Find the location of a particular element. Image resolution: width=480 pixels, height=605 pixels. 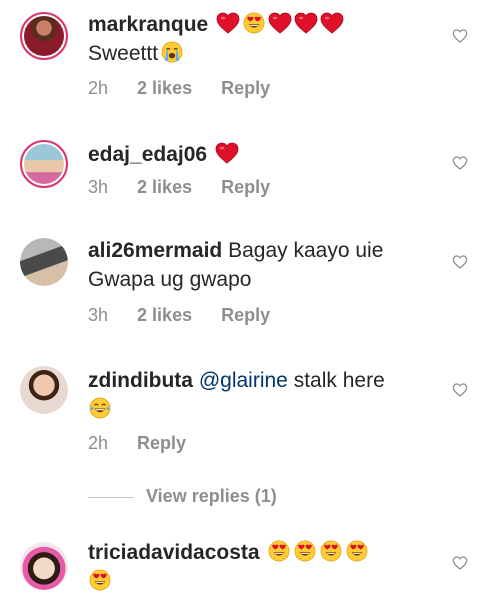

comment-meta: 2h Reply is located at coordinates (137, 443).